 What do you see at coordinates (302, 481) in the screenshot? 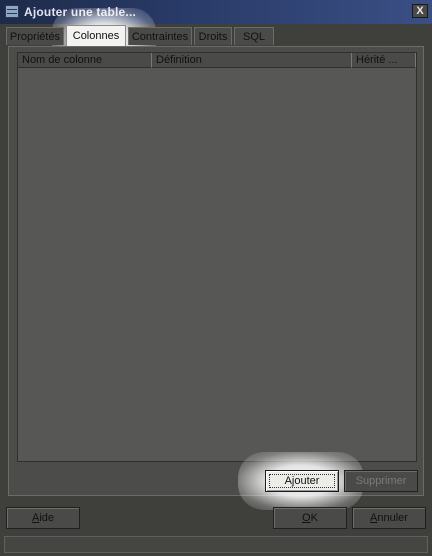
I see `add-column-button: Ajouter` at bounding box center [302, 481].